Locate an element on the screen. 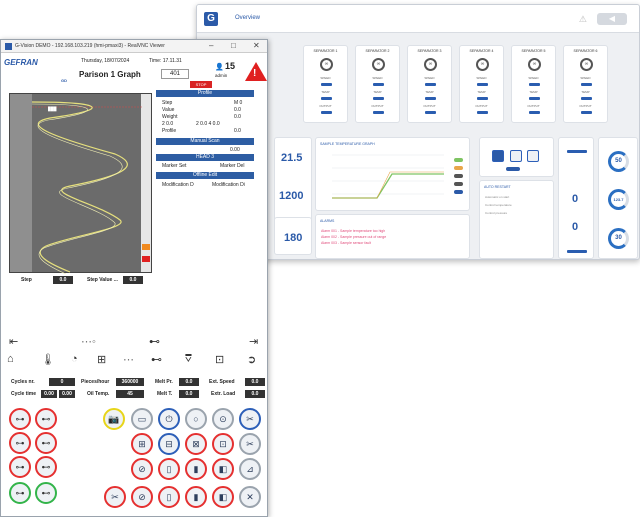  mode-panel is located at coordinates (516, 157).